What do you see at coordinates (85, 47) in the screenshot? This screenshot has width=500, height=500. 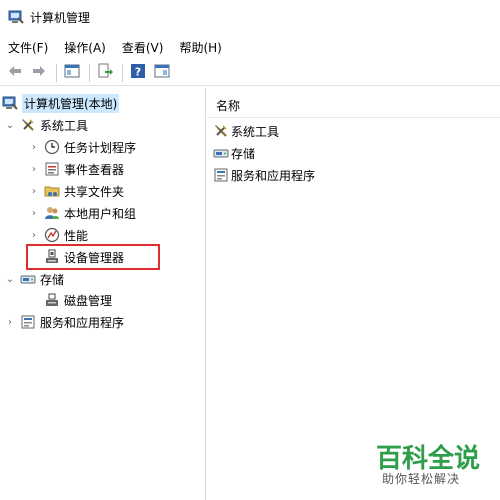 I see `menu-action: 操作(A)` at bounding box center [85, 47].